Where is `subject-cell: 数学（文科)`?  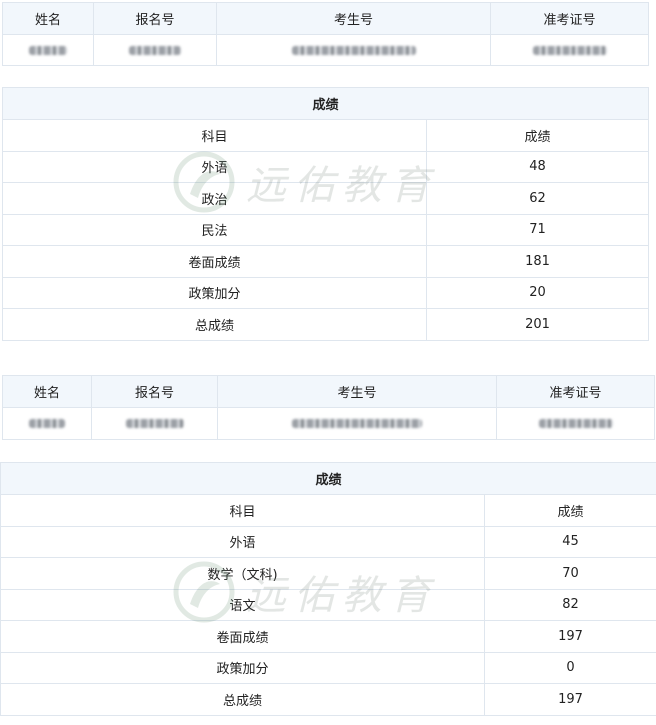 subject-cell: 数学（文科) is located at coordinates (242, 573).